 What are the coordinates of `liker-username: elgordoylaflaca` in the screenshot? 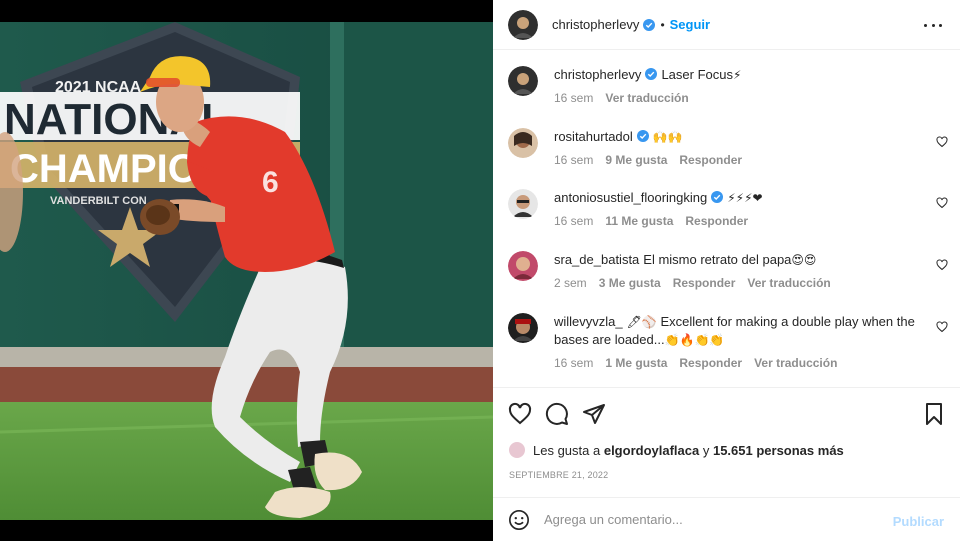 It's located at (651, 450).